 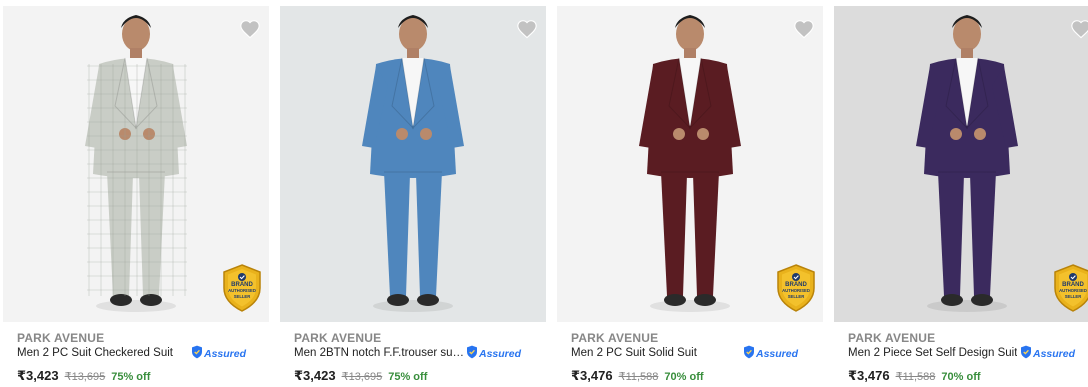 I want to click on product-title: Men 2 Piece Set Self Design Suit, so click(x=932, y=353).